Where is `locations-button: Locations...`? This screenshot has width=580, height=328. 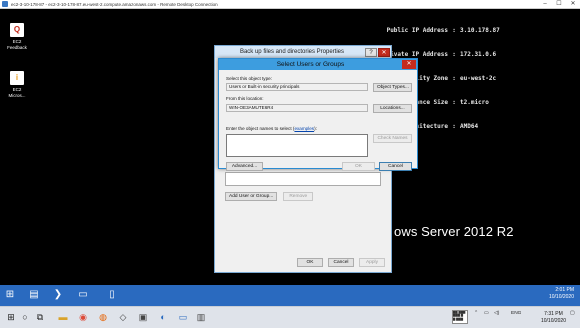 locations-button: Locations... is located at coordinates (392, 108).